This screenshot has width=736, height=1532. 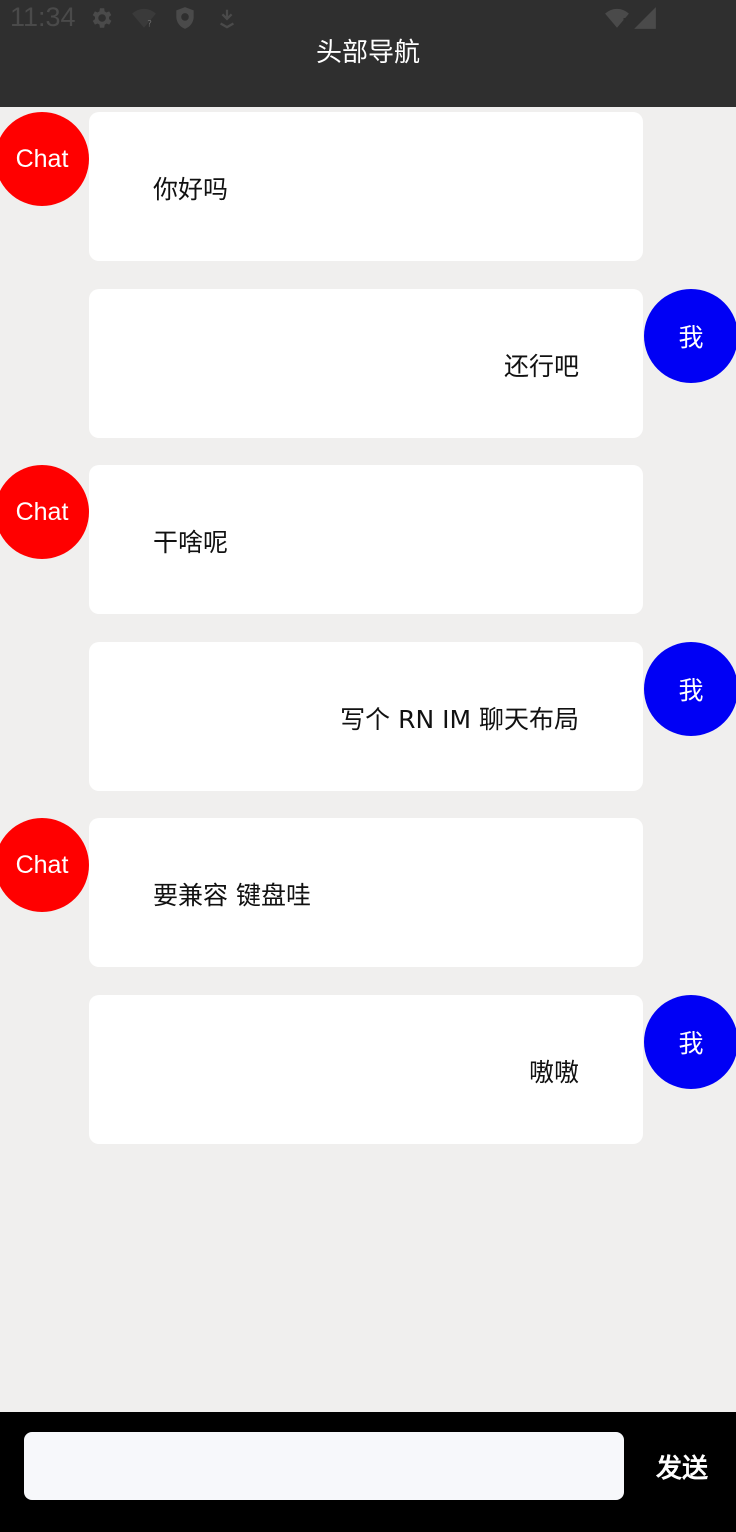 What do you see at coordinates (368, 17) in the screenshot?
I see `status-bar: 11:34 ?` at bounding box center [368, 17].